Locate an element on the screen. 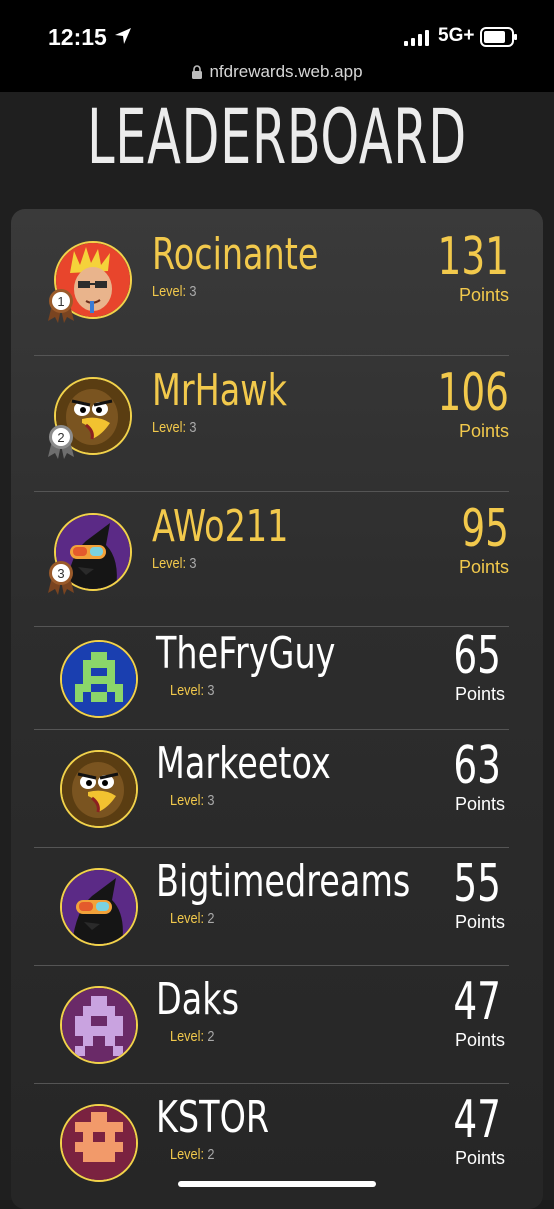 Image resolution: width=554 pixels, height=1209 pixels. home-indicator is located at coordinates (277, 1184).